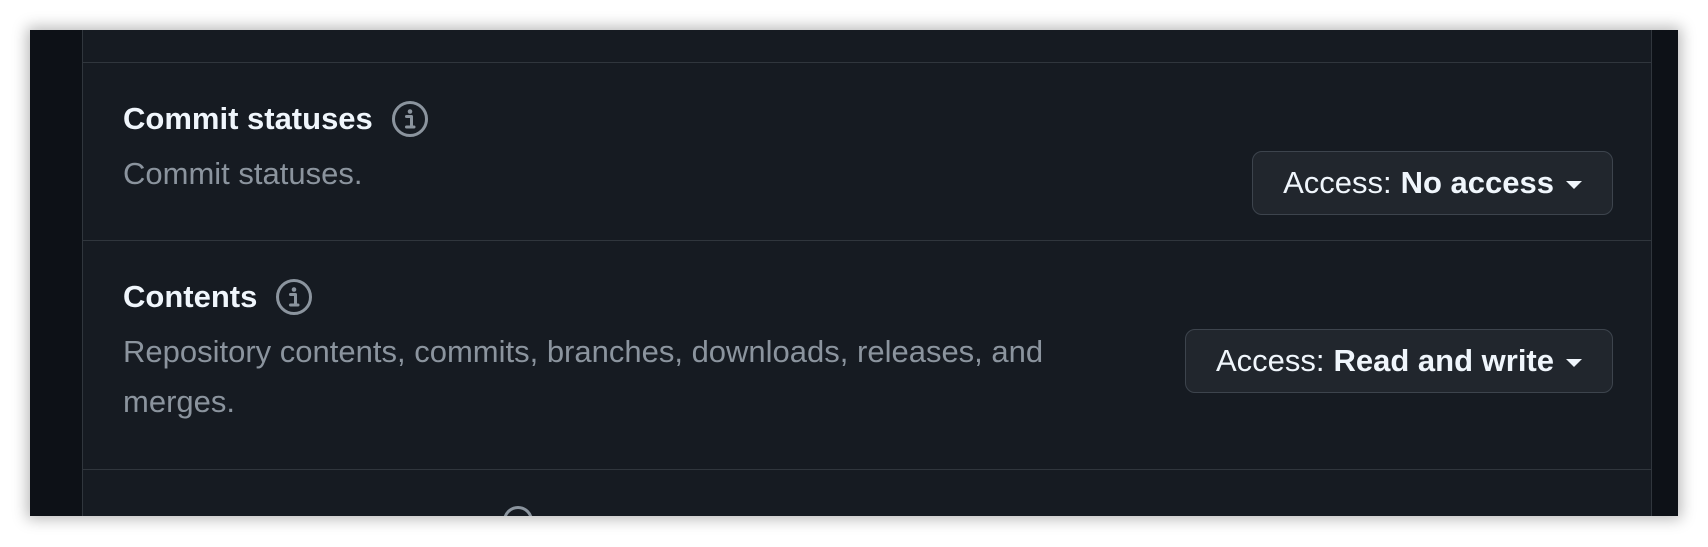 The height and width of the screenshot is (547, 1708). I want to click on permission-description: Commit statuses., so click(243, 173).